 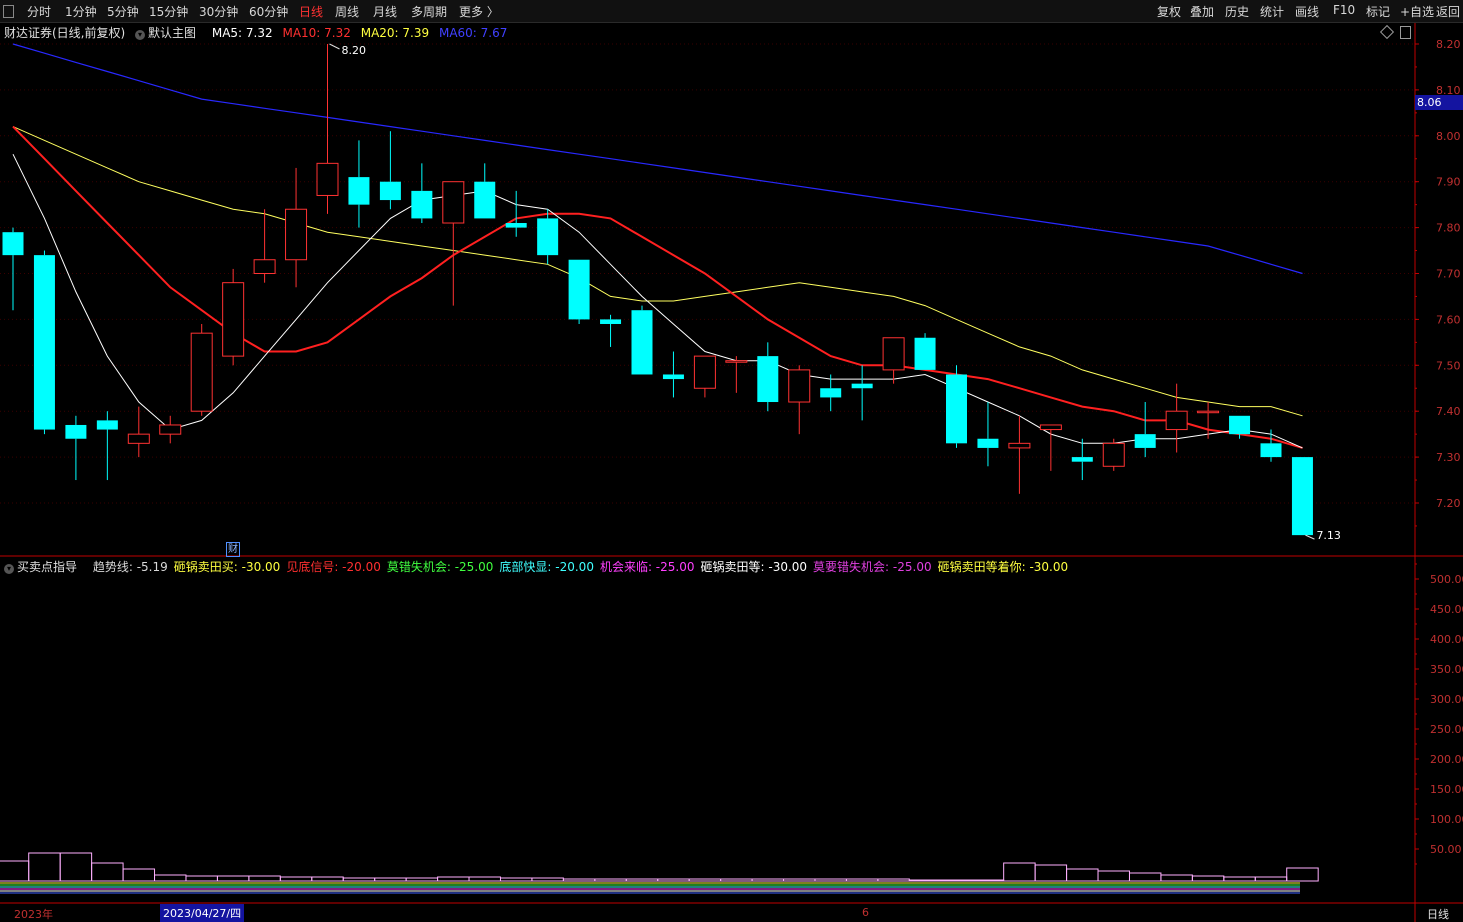 I want to click on indicator-tick-label: 150.00, so click(x=1446, y=789).